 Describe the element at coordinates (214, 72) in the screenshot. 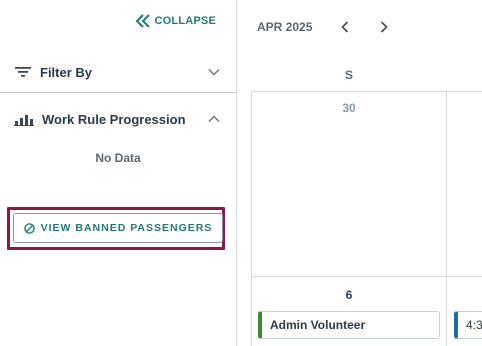

I see `chevron-down-icon` at that location.